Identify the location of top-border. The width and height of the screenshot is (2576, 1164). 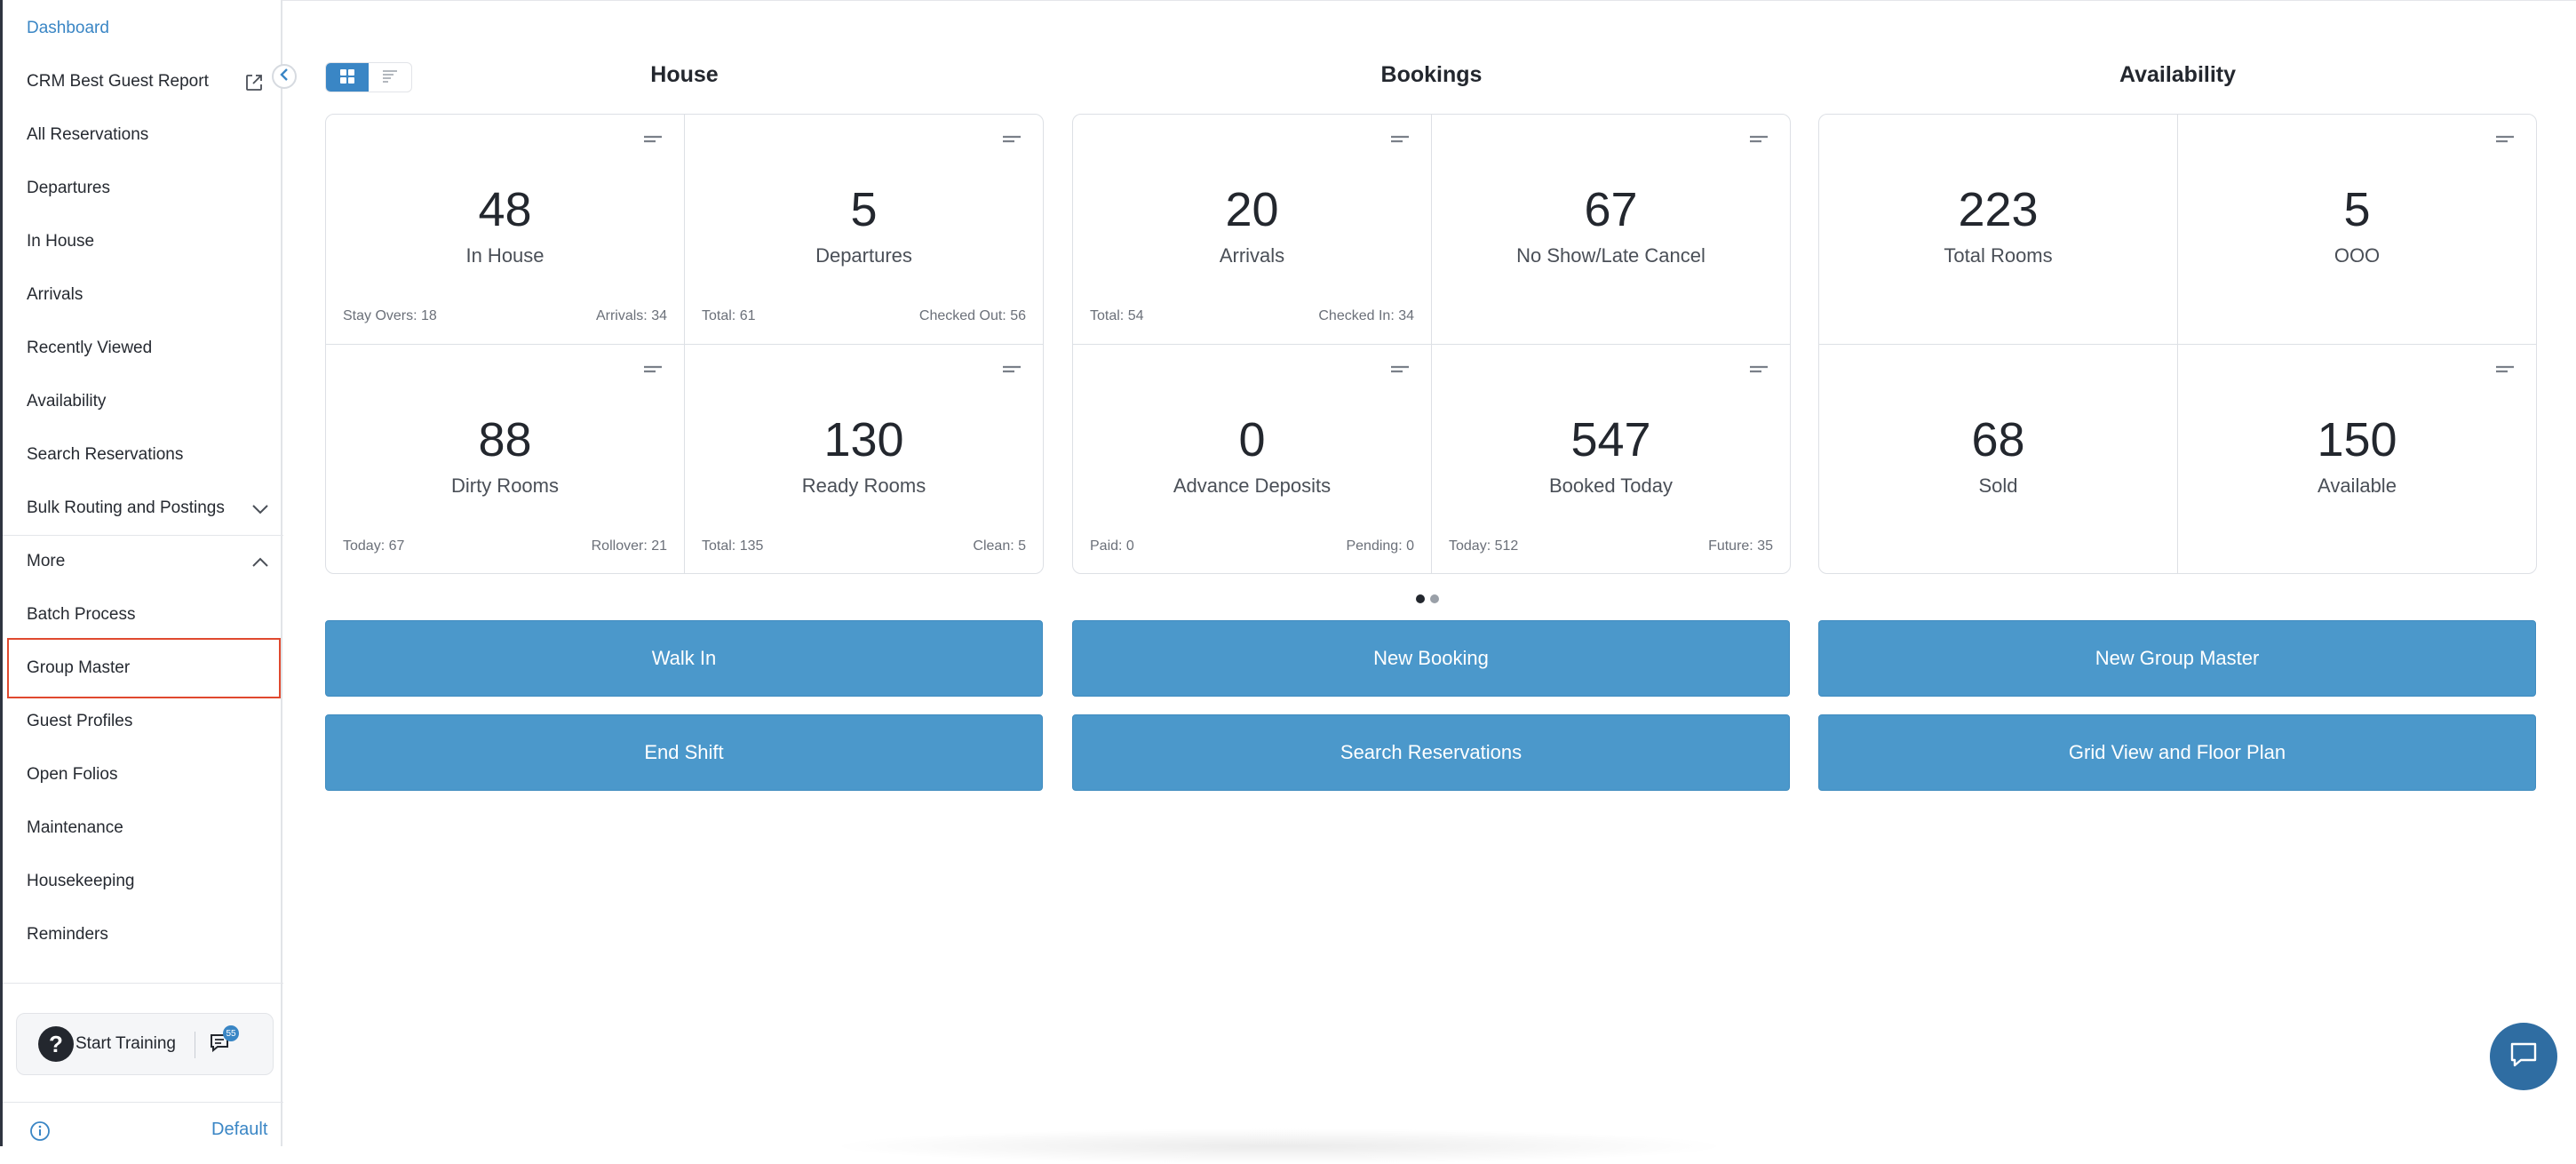
(1429, 0).